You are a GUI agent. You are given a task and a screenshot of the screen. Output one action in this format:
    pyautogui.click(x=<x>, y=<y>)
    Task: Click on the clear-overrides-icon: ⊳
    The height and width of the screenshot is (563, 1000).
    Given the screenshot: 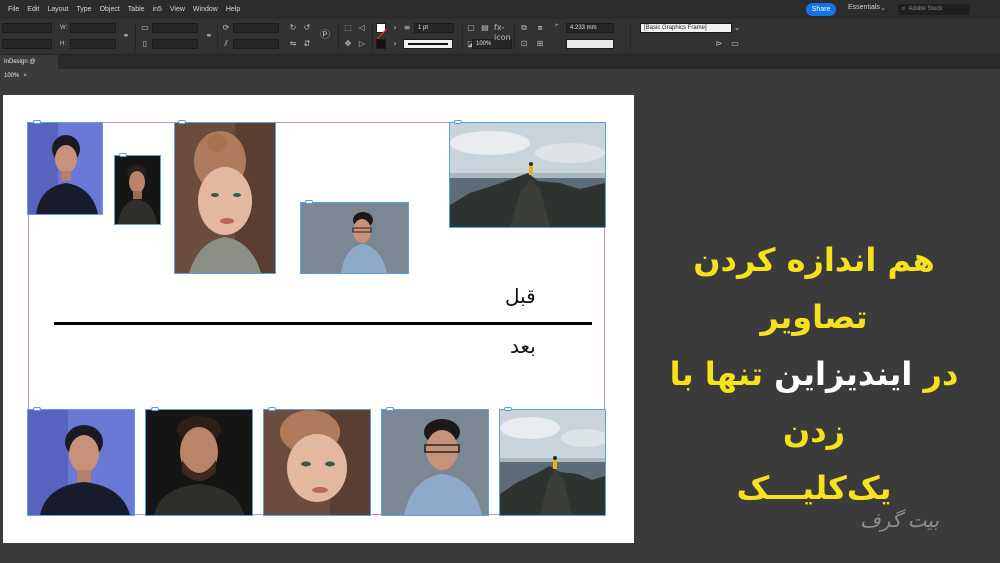 What is the action you would take?
    pyautogui.click(x=719, y=44)
    